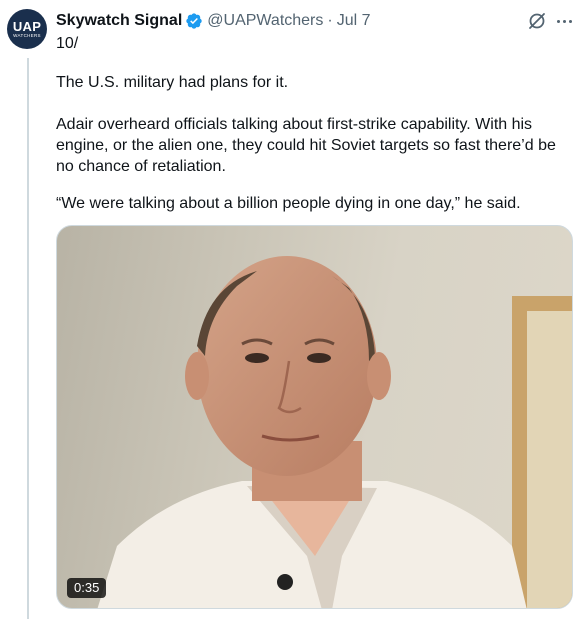 This screenshot has width=580, height=619. I want to click on thread-number: 10/, so click(67, 43).